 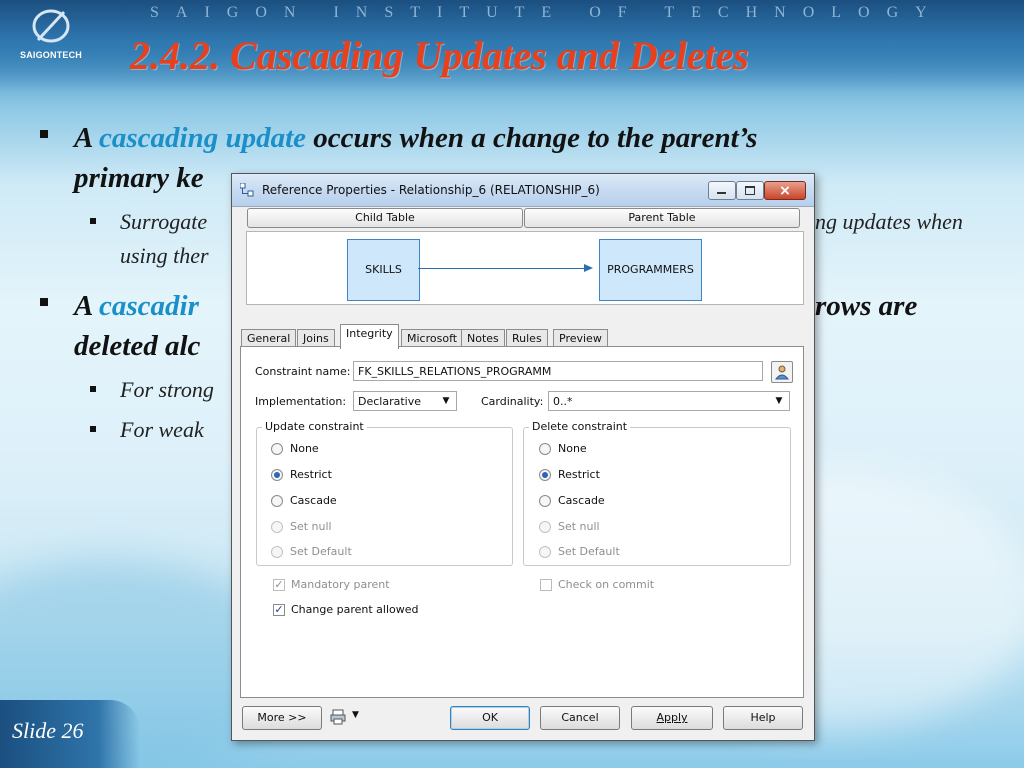 I want to click on delete-restrict-label: Restrict, so click(x=579, y=474).